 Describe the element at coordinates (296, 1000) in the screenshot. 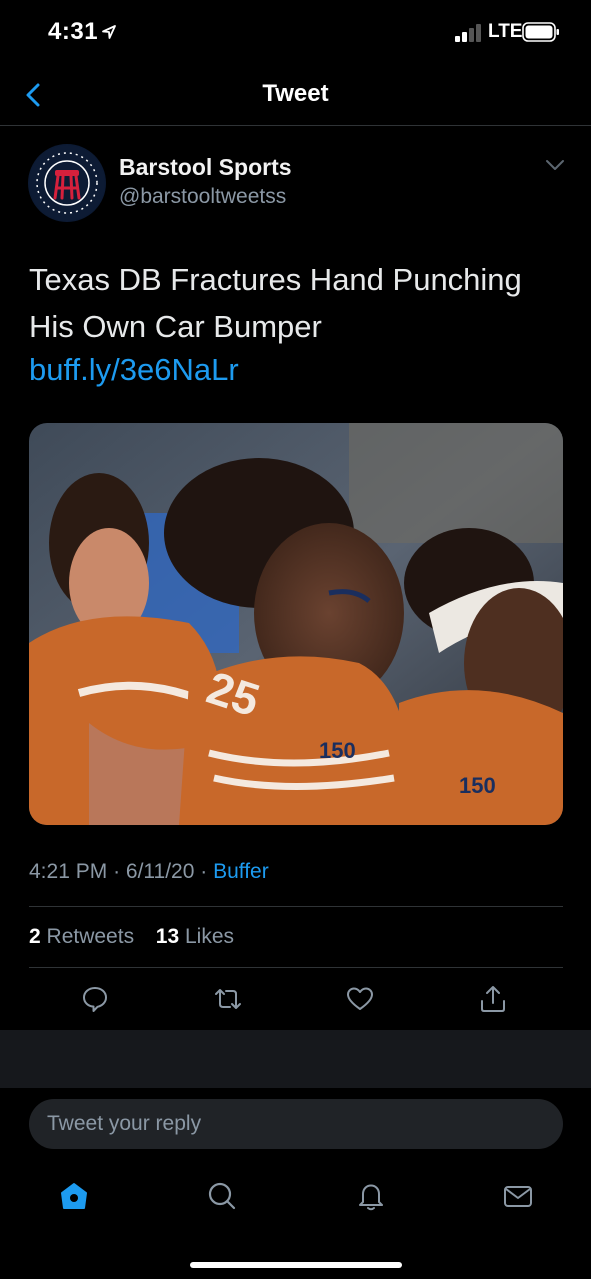

I see `tweet-actions` at that location.